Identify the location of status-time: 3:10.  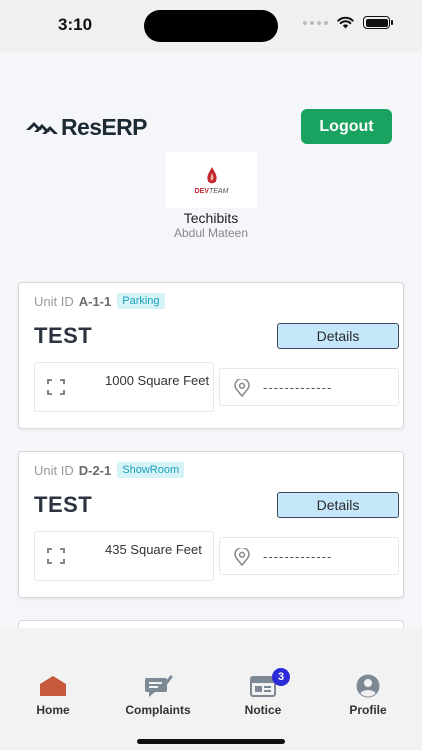
(75, 24).